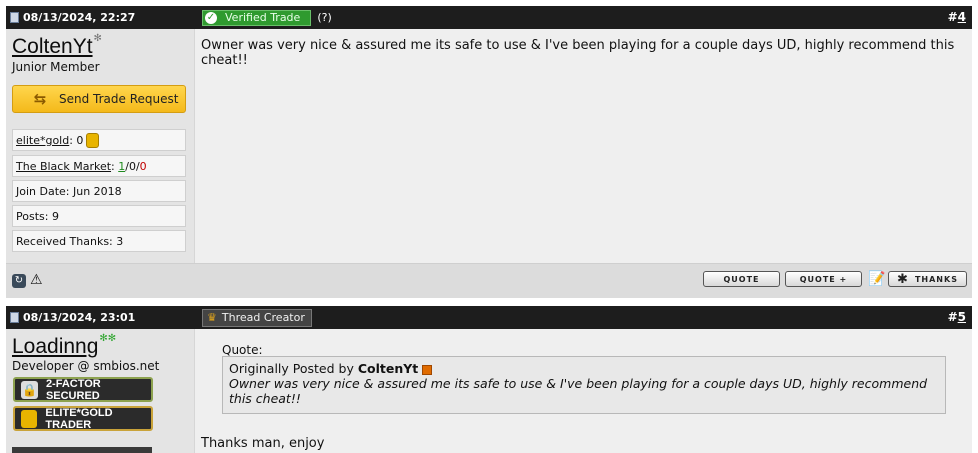  I want to click on post-number: #4, so click(957, 17).